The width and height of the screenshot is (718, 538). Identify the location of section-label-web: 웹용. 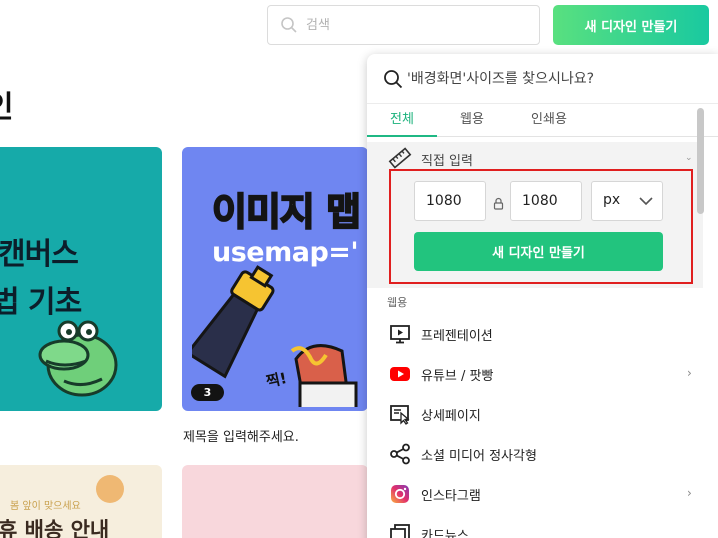
(397, 302).